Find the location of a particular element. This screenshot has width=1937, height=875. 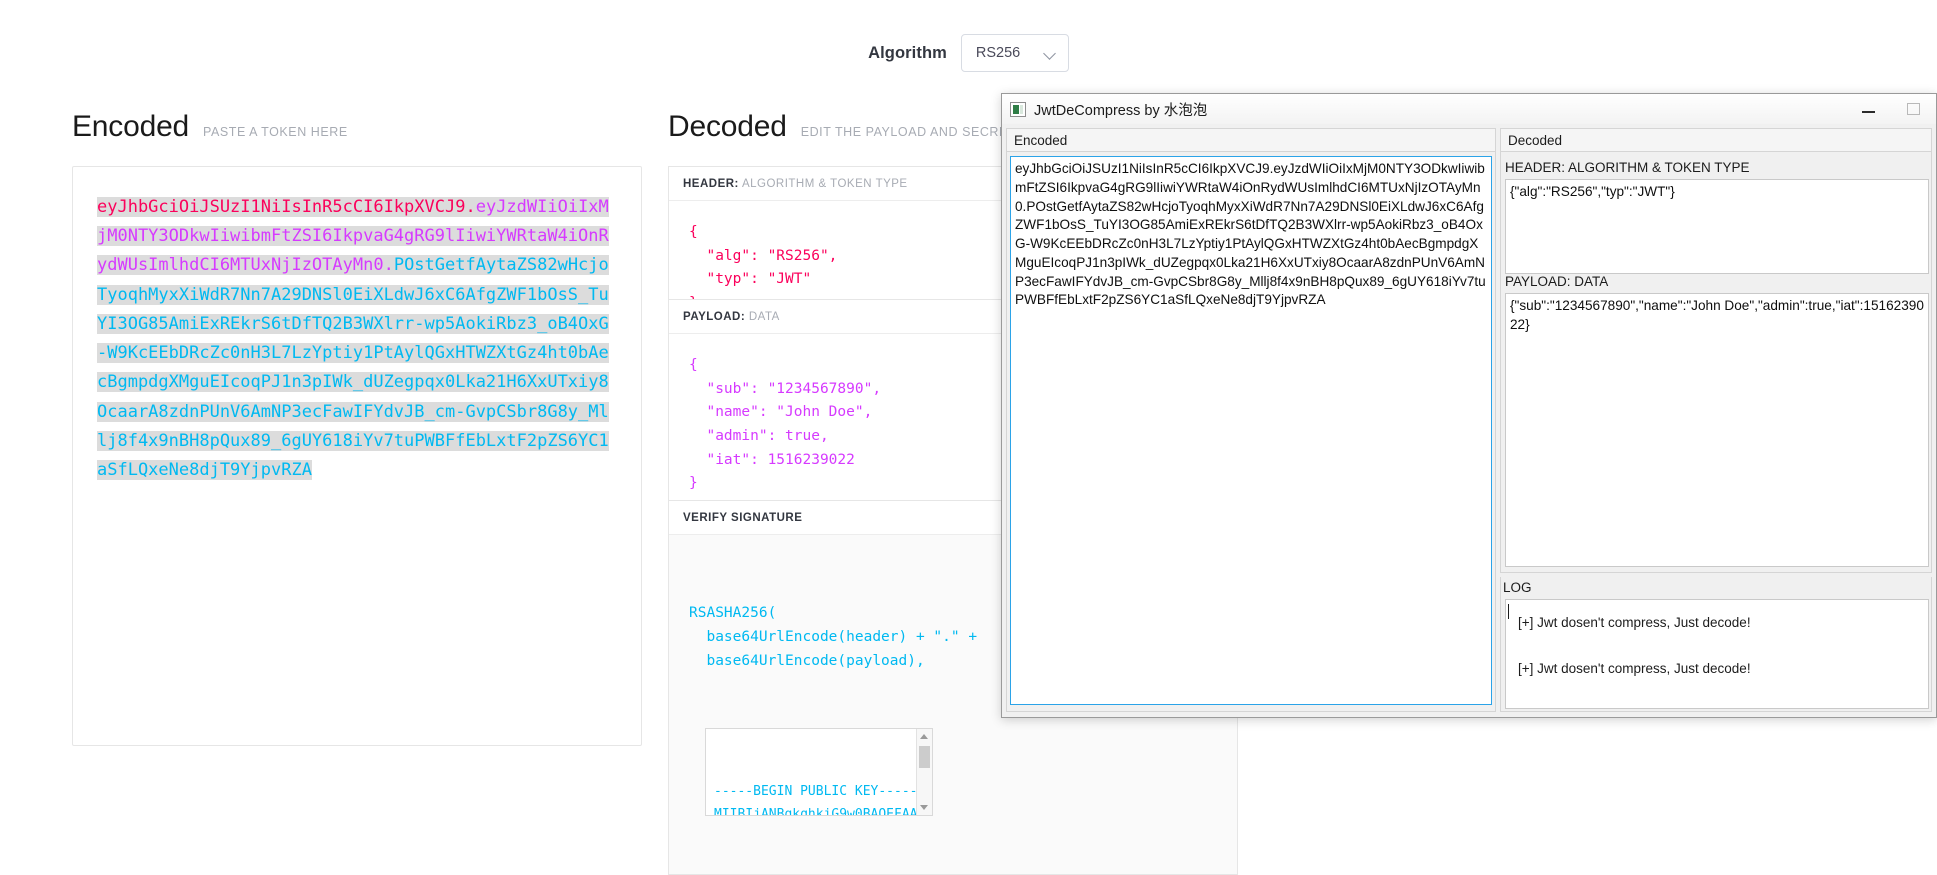

maximize-icon is located at coordinates (1913, 109).